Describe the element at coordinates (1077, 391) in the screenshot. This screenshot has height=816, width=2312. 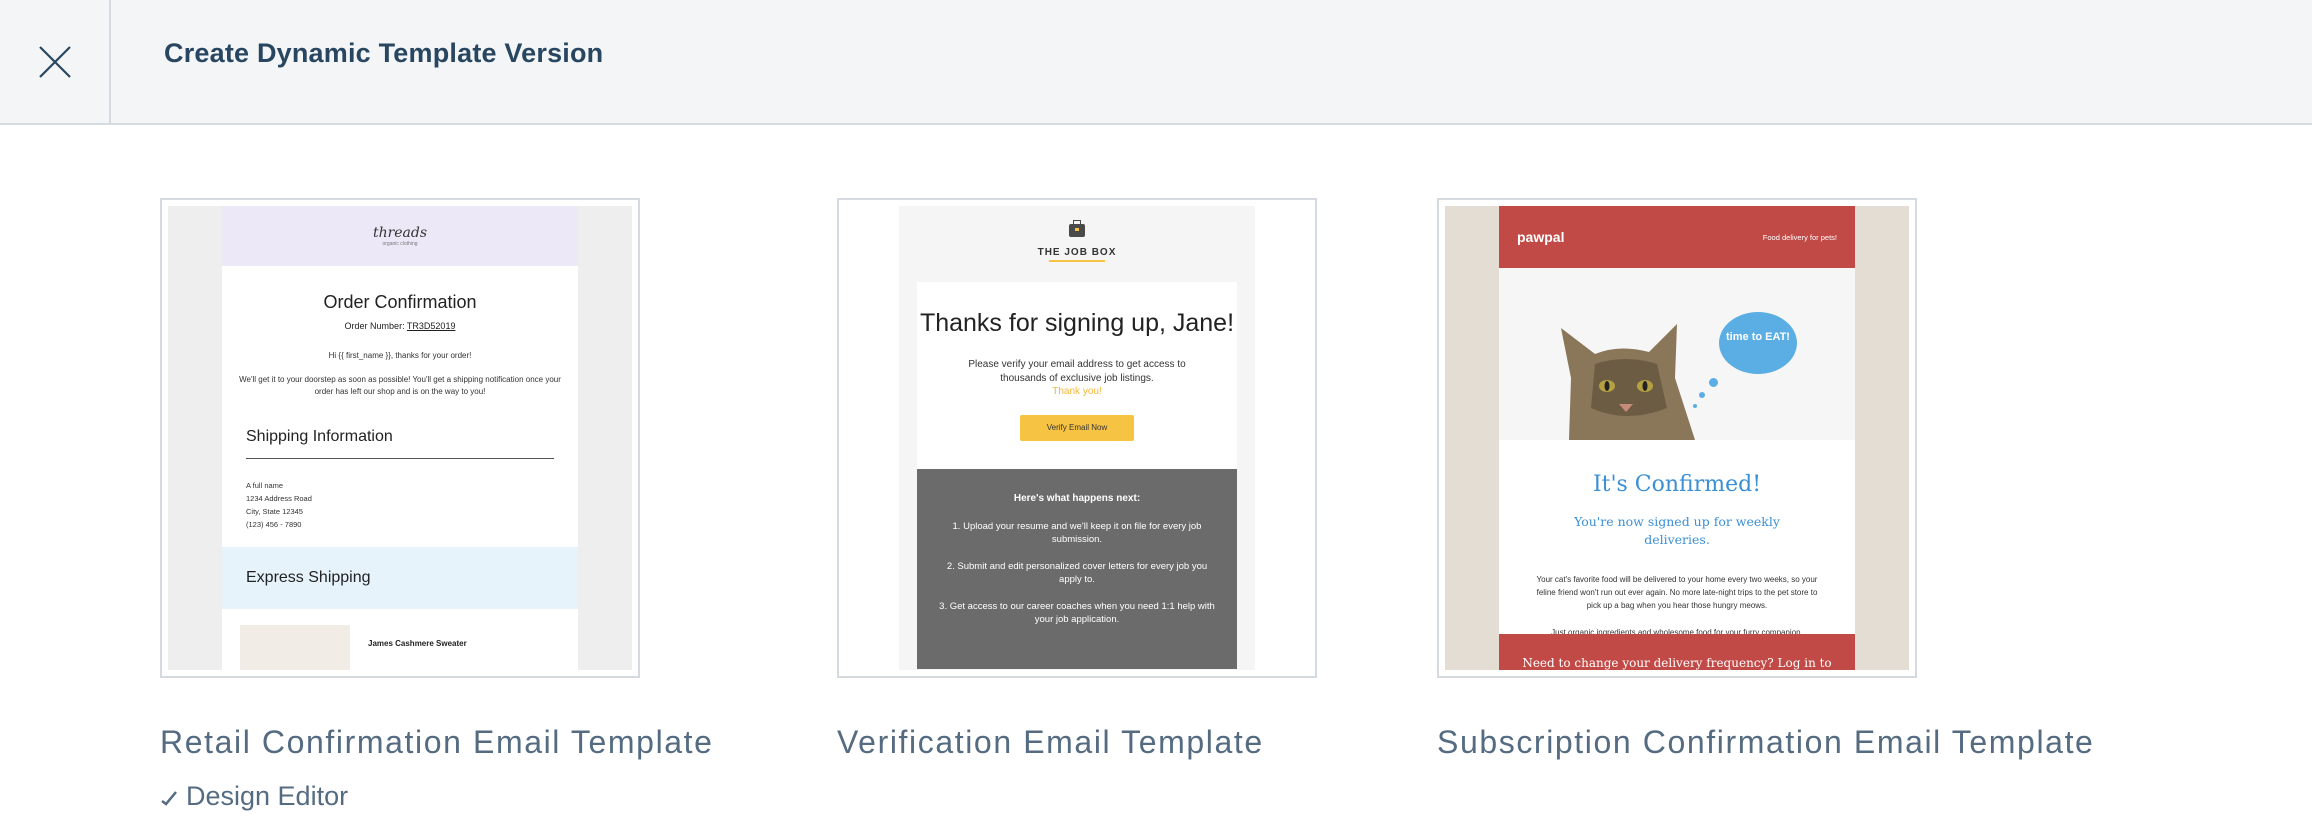
I see `verification-thanks: Thank you!` at that location.